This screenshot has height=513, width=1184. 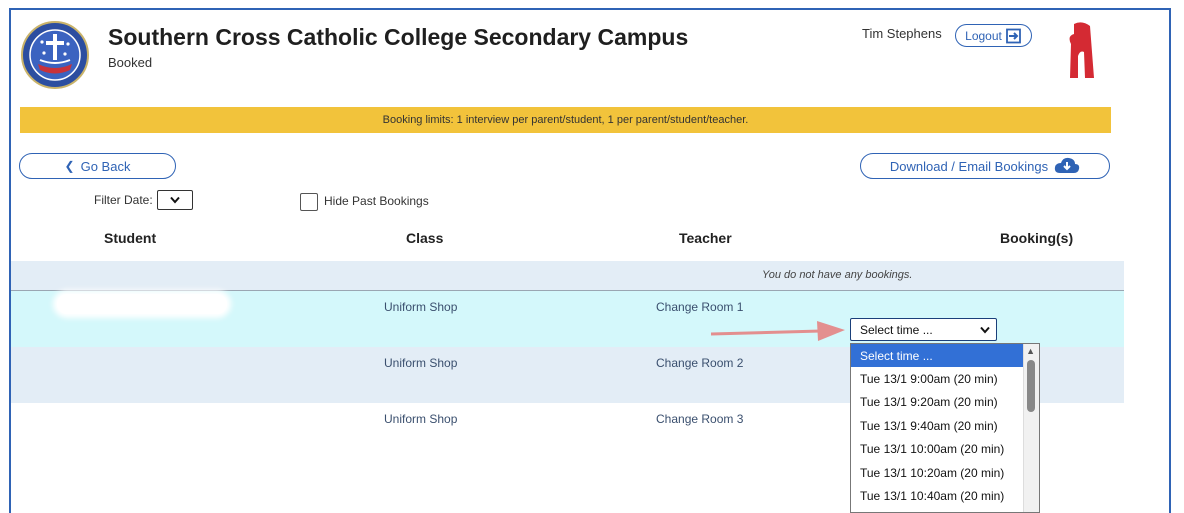 What do you see at coordinates (105, 166) in the screenshot?
I see `go-back-label: Go Back` at bounding box center [105, 166].